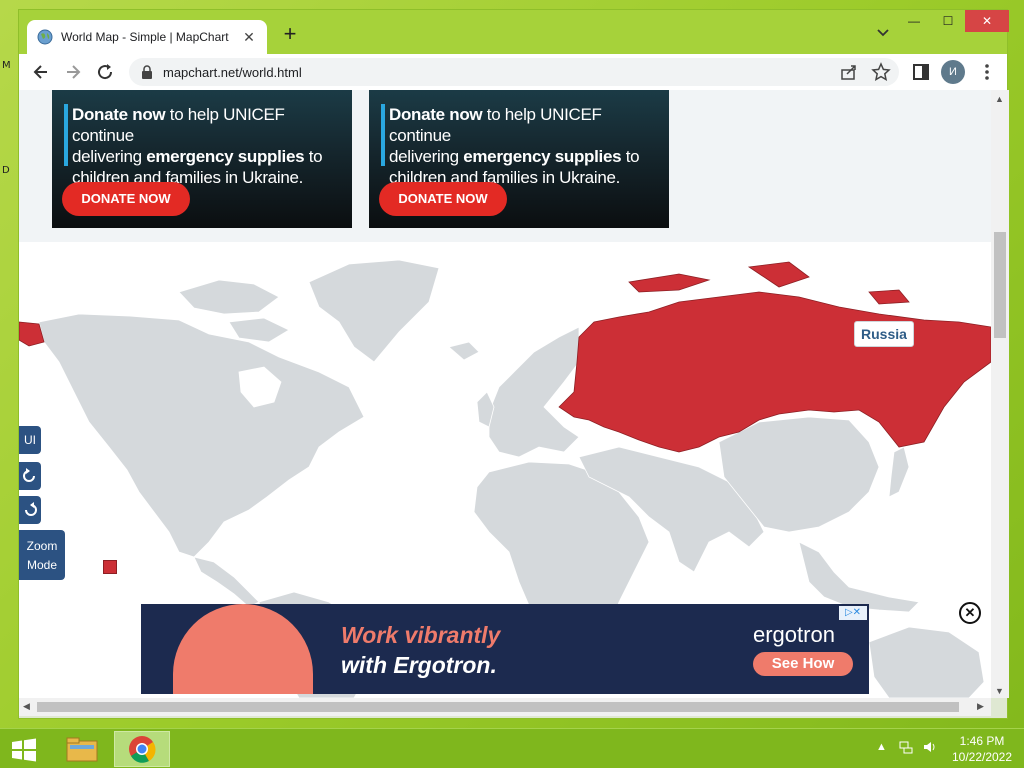 This screenshot has height=768, width=1024. I want to click on tab-title: World Map - Simple | MapChart, so click(145, 37).